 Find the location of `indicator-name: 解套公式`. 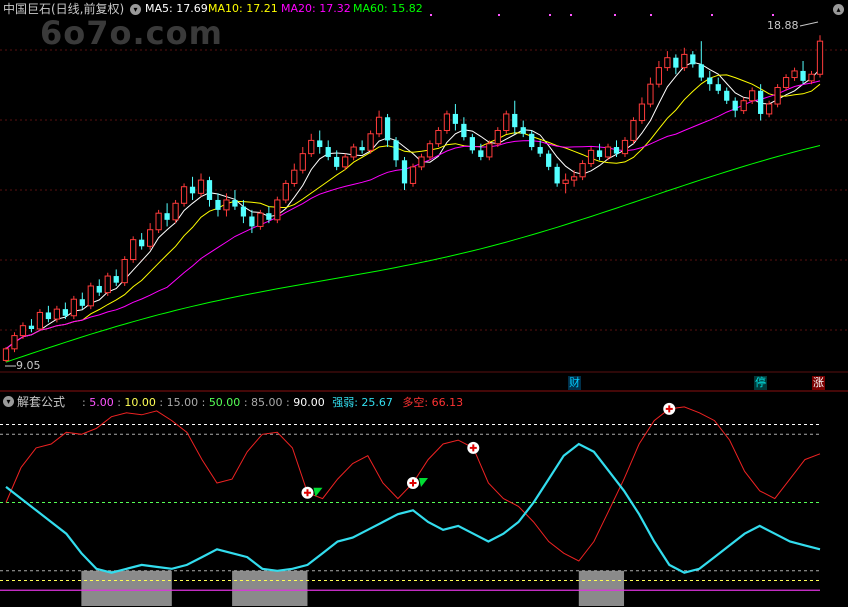

indicator-name: 解套公式 is located at coordinates (41, 402).